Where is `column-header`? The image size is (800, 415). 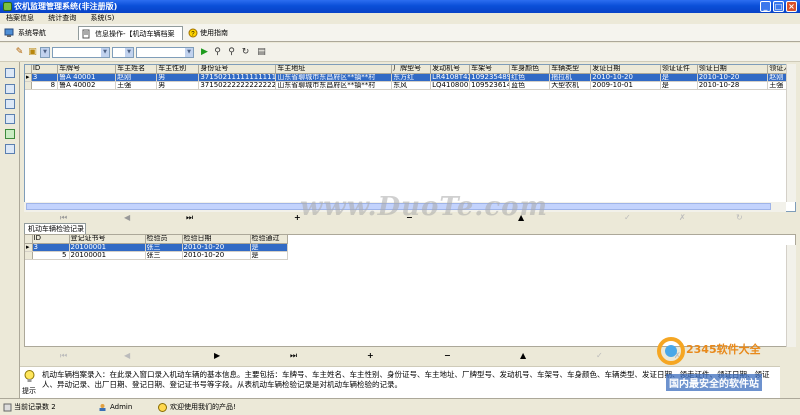
column-header is located at coordinates (29, 239).